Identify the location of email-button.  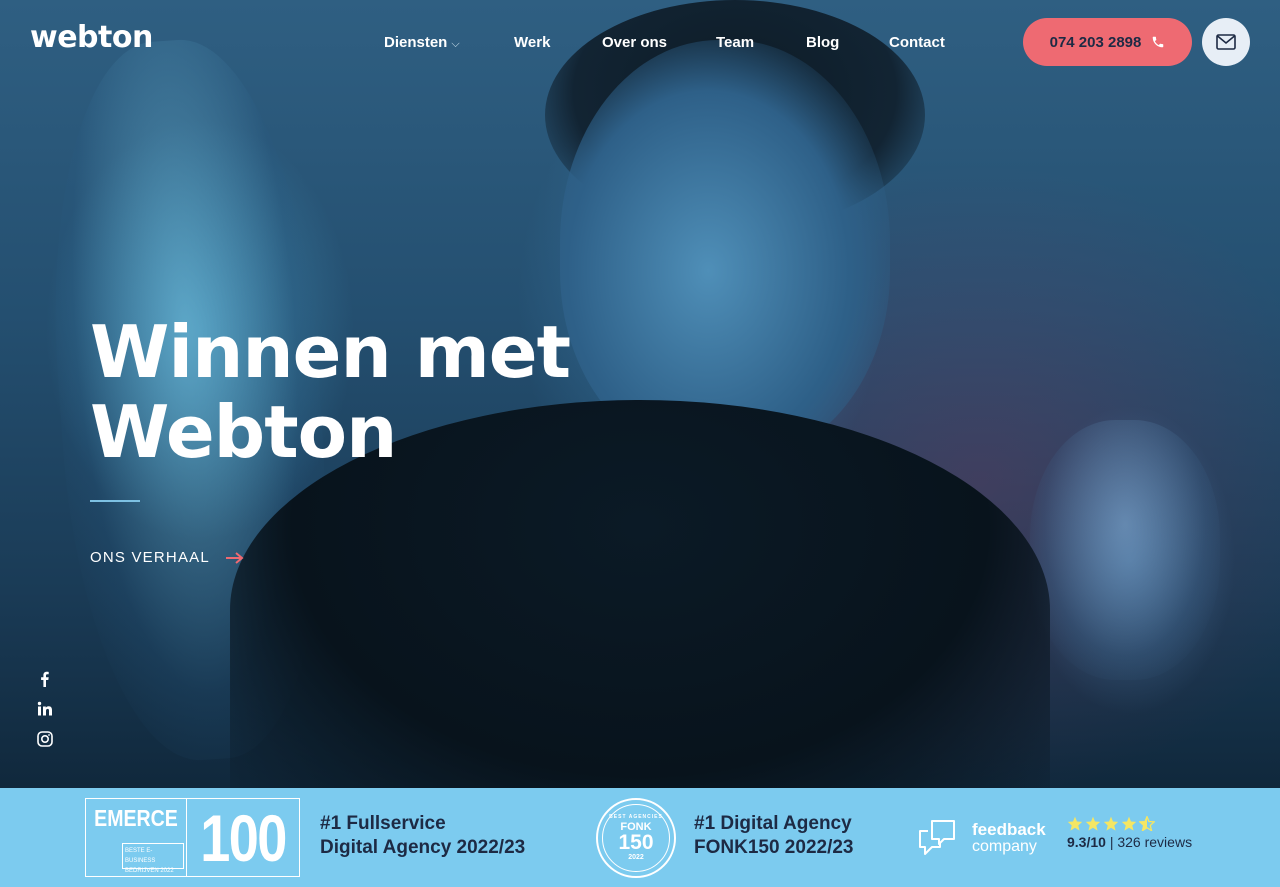
(1226, 42).